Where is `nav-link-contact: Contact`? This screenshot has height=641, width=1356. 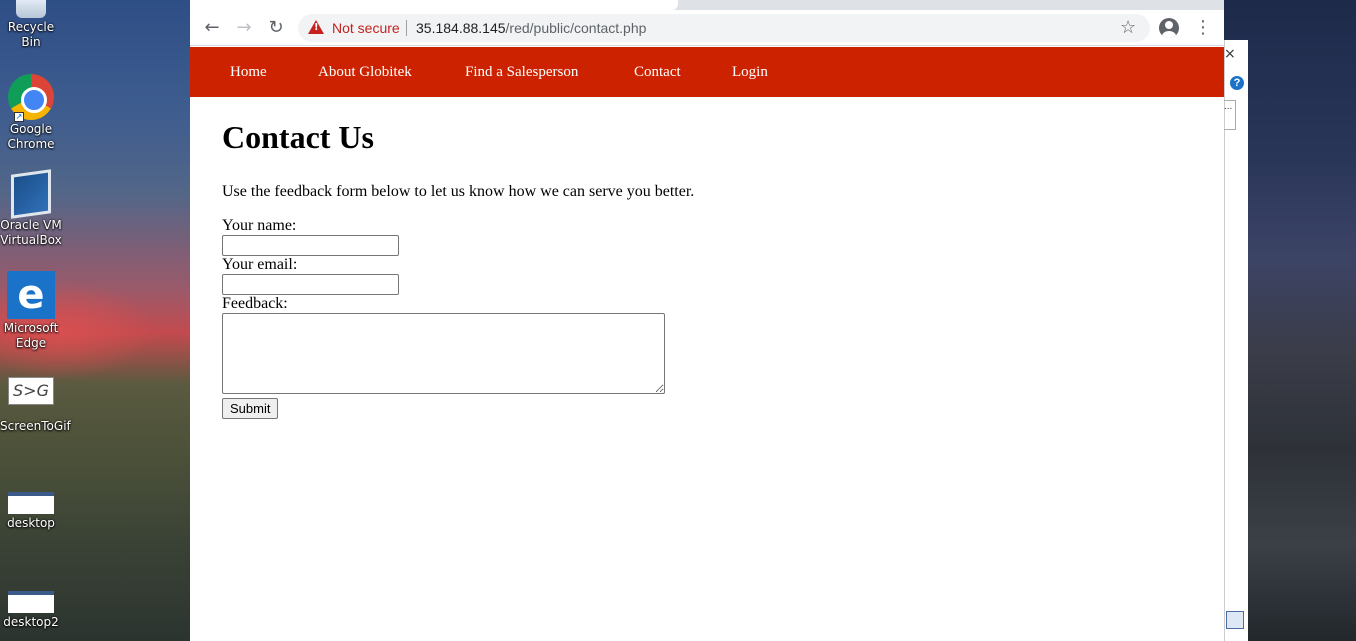 nav-link-contact: Contact is located at coordinates (657, 72).